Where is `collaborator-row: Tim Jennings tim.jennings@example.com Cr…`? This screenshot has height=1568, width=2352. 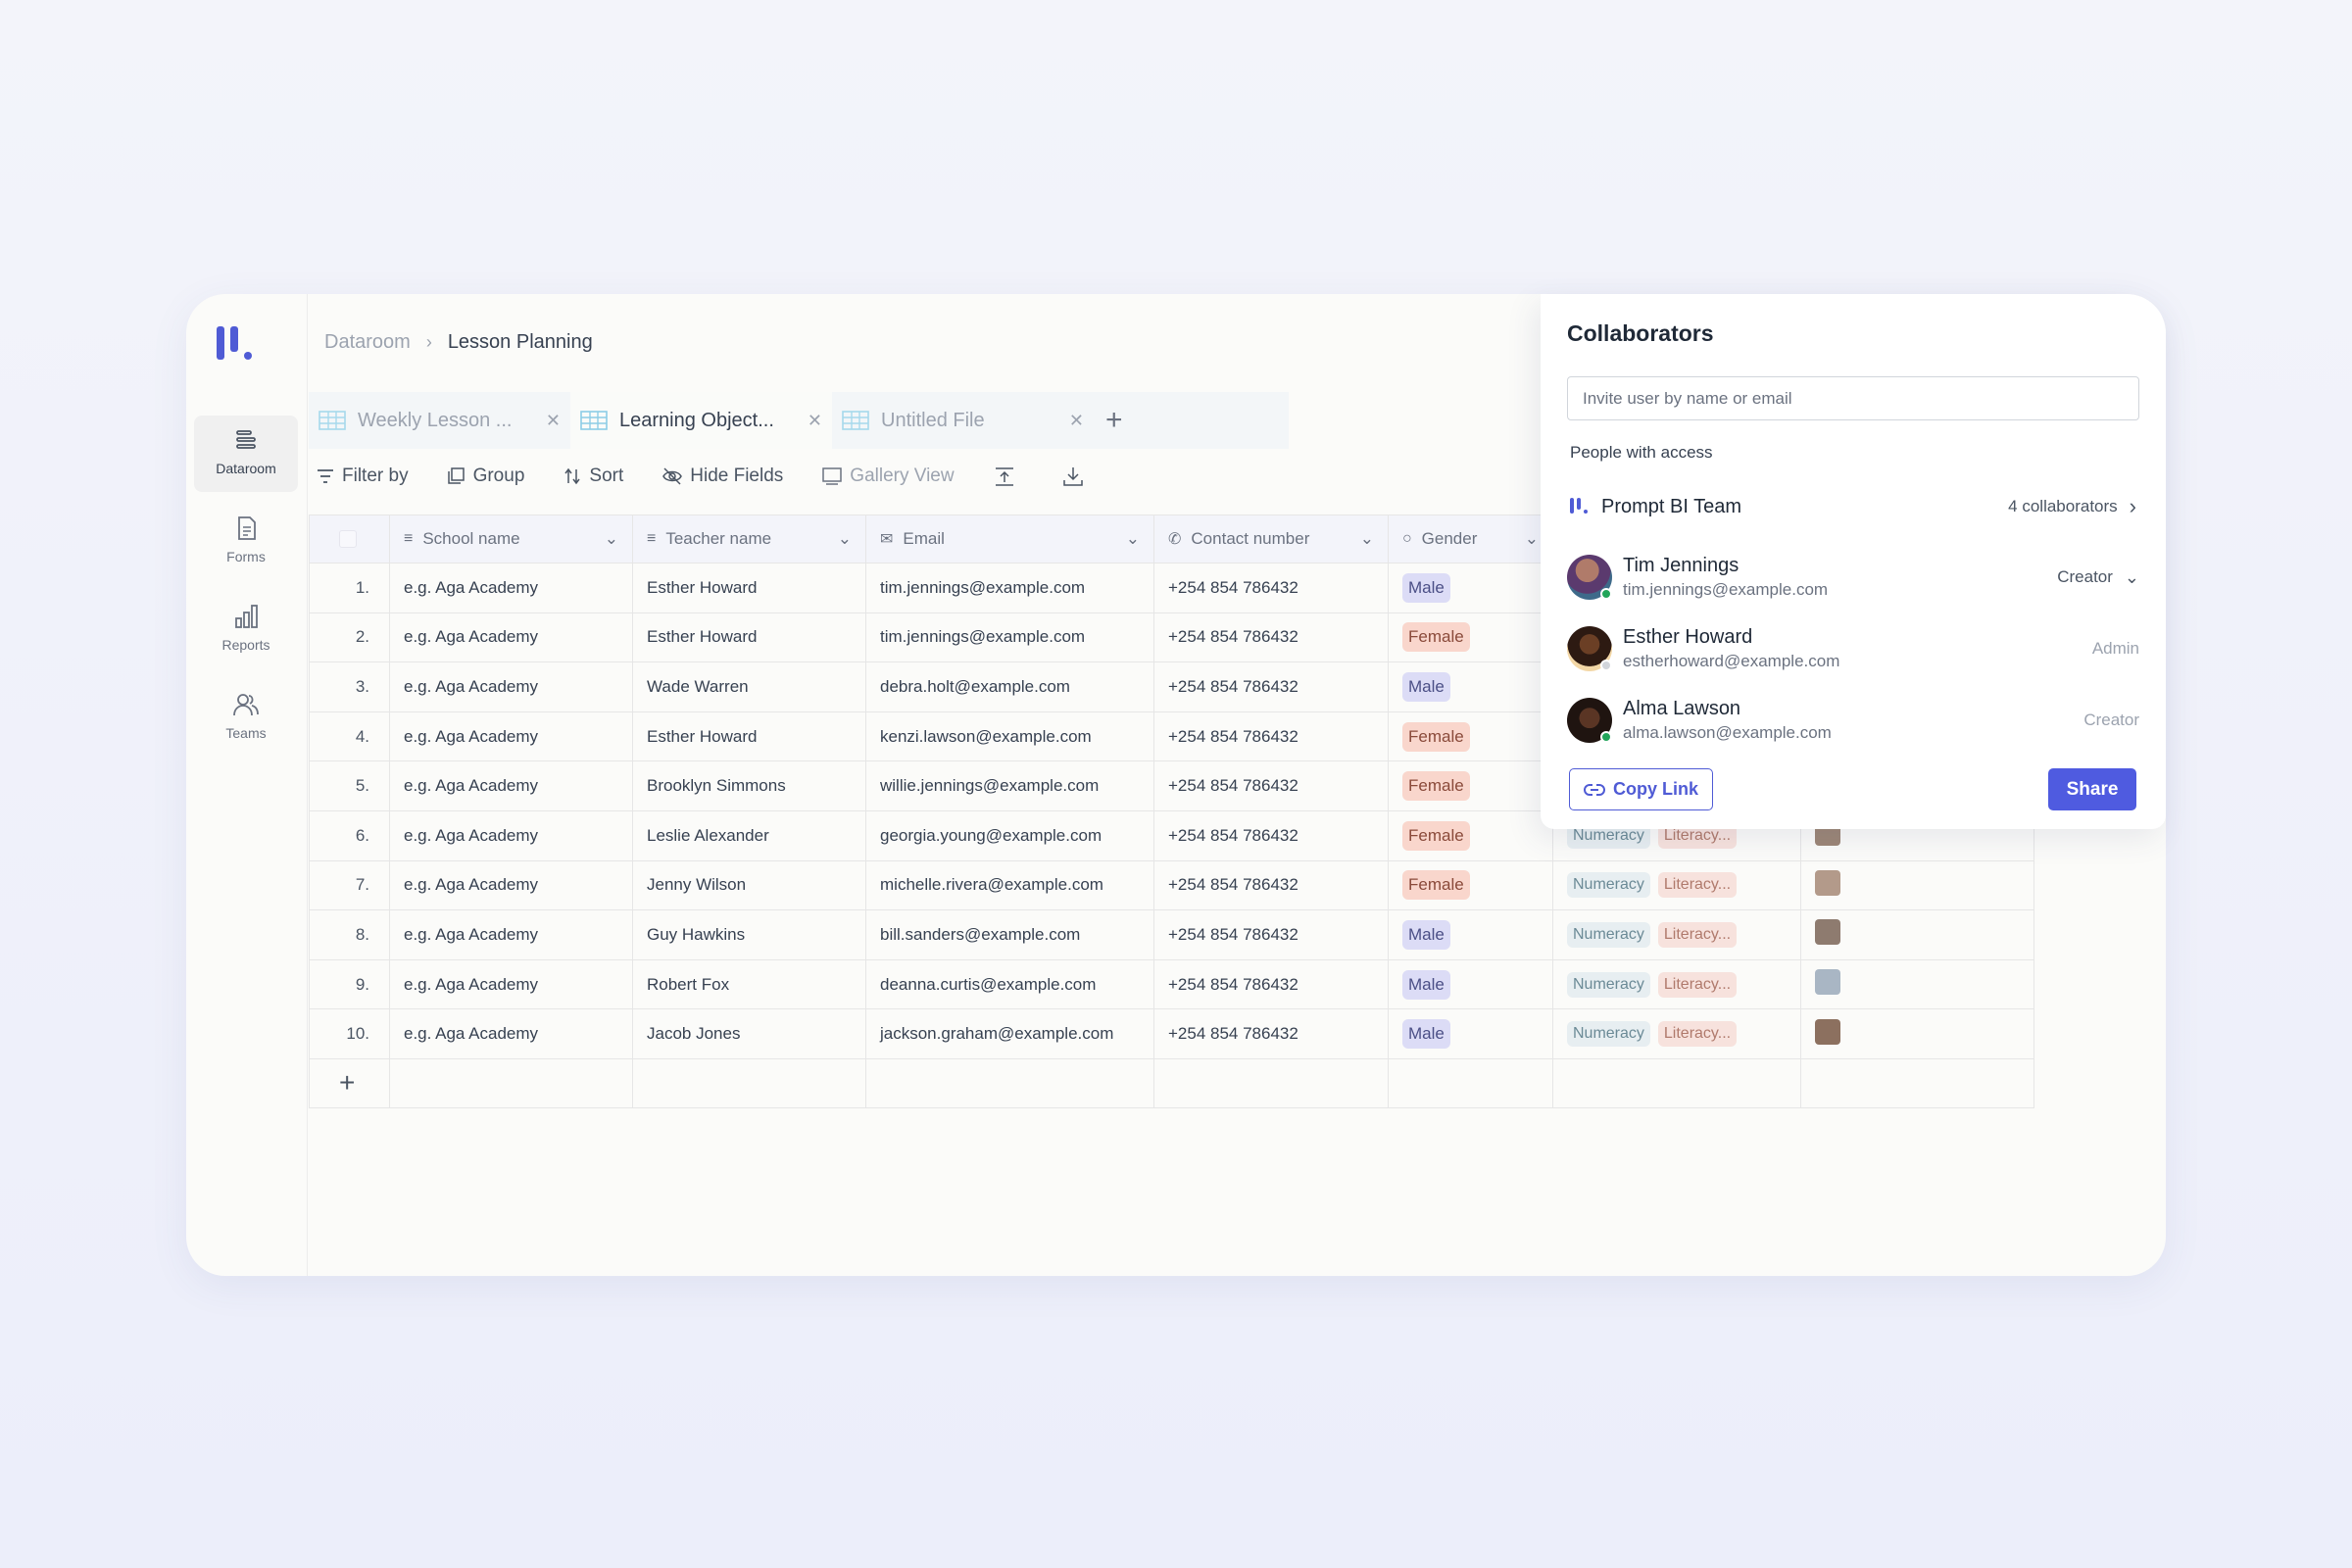
collaborator-row: Tim Jennings tim.jennings@example.com Cr… is located at coordinates (1853, 577).